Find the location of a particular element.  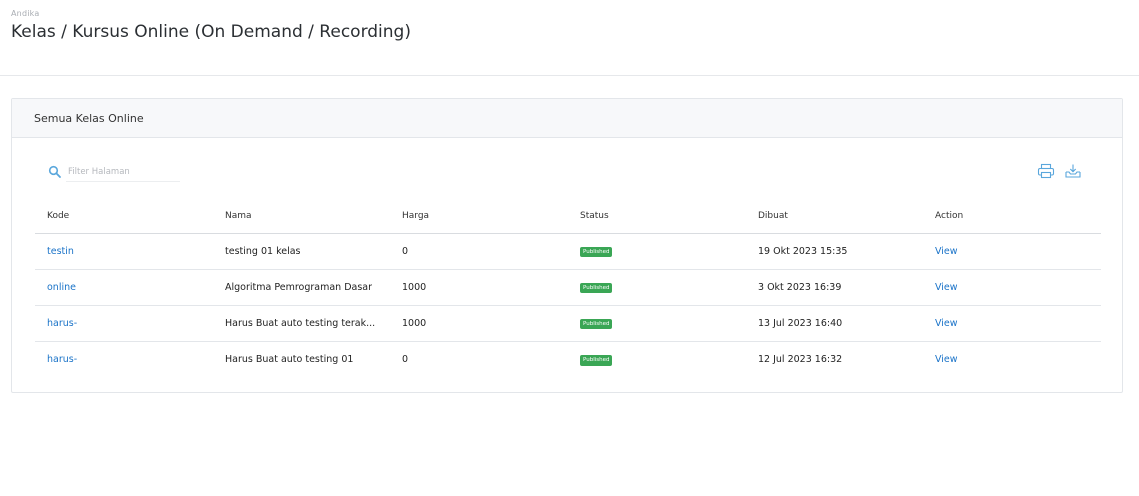

nama-cell: testing 01 kelas is located at coordinates (263, 251).